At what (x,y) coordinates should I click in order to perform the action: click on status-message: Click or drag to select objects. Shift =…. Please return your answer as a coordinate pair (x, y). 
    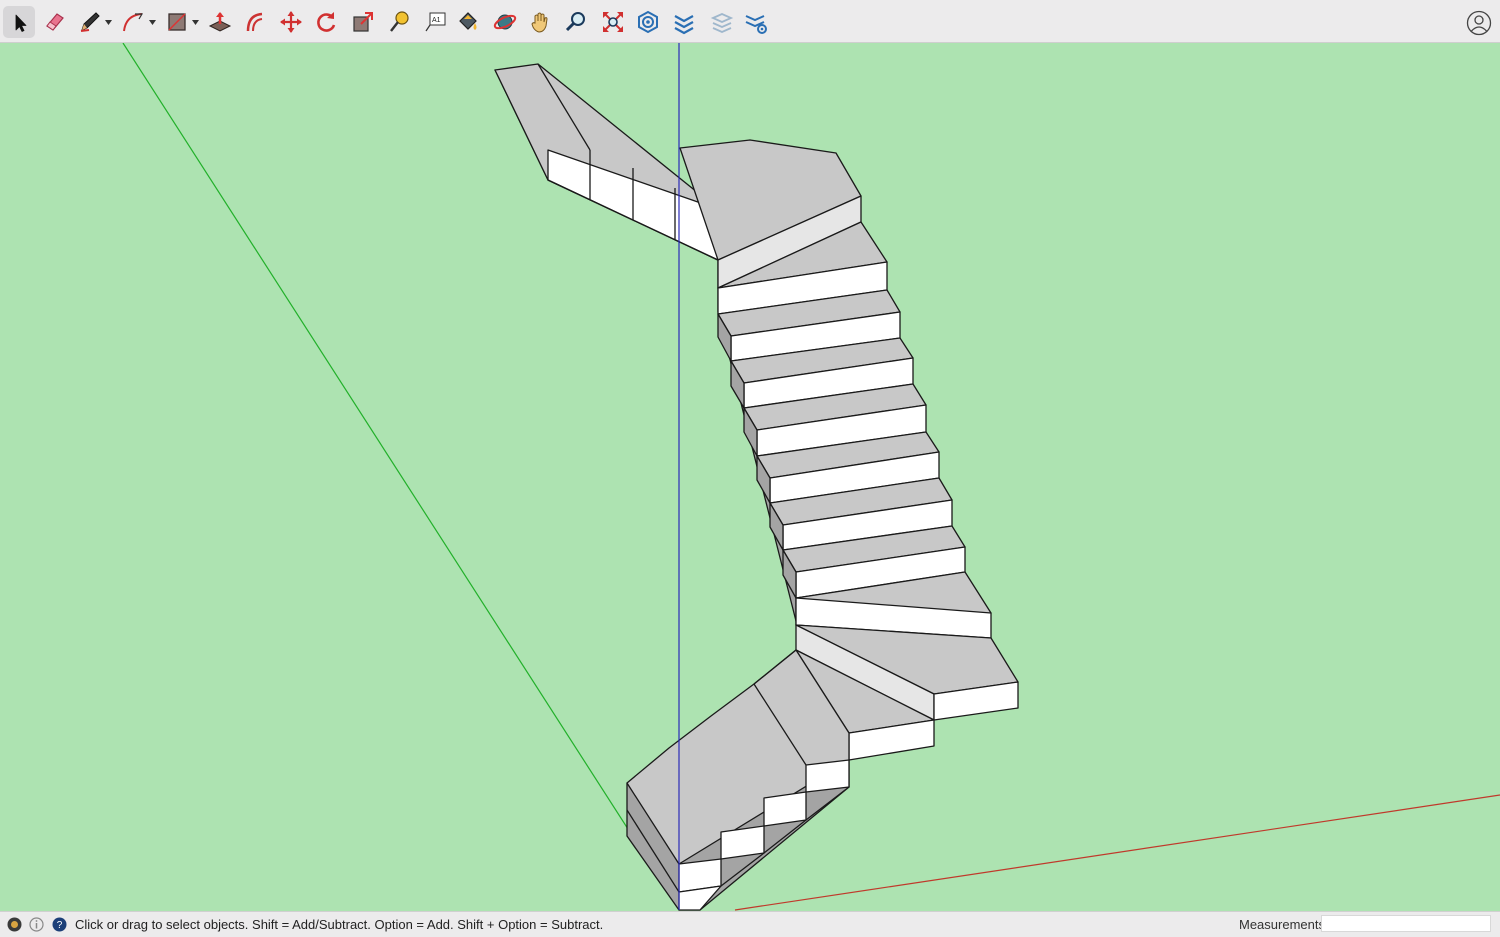
    Looking at the image, I should click on (339, 924).